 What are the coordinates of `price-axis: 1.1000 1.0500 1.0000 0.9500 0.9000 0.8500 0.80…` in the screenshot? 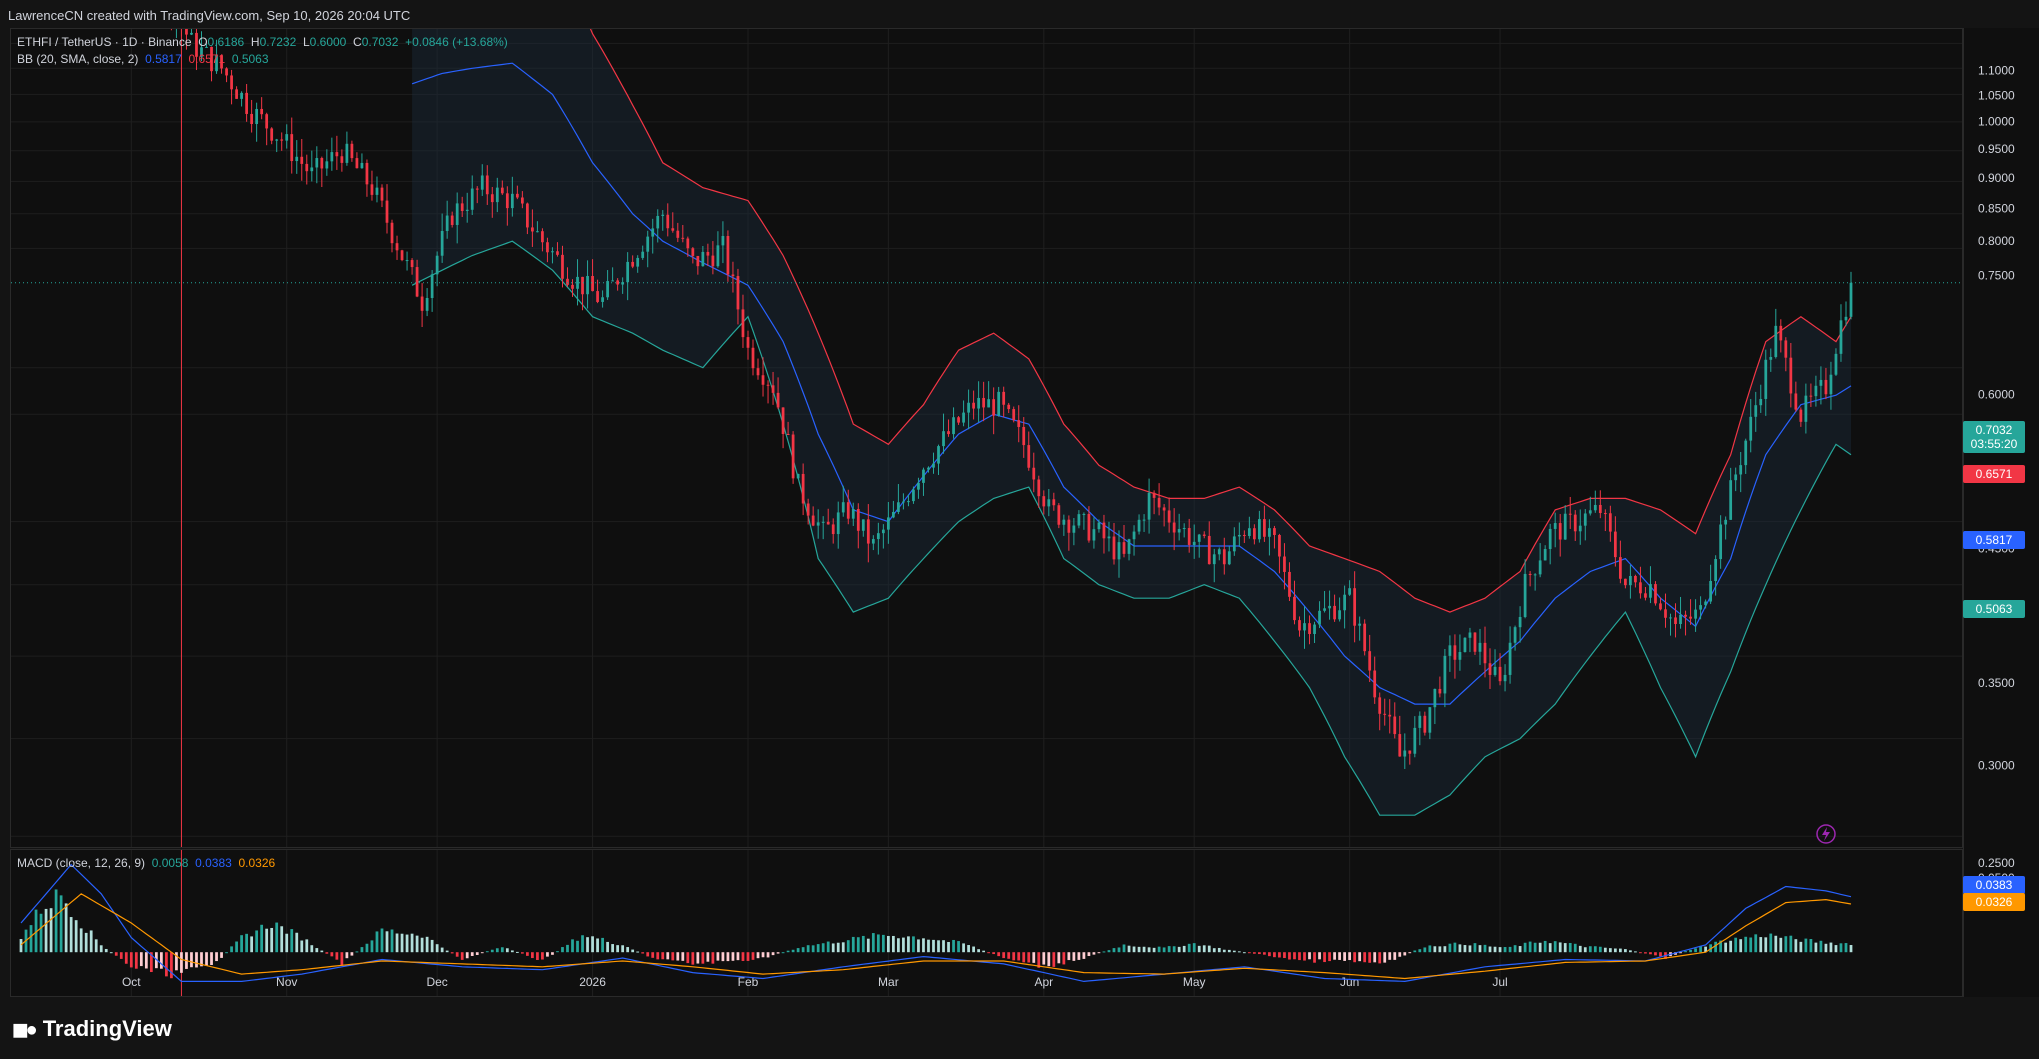 It's located at (2001, 512).